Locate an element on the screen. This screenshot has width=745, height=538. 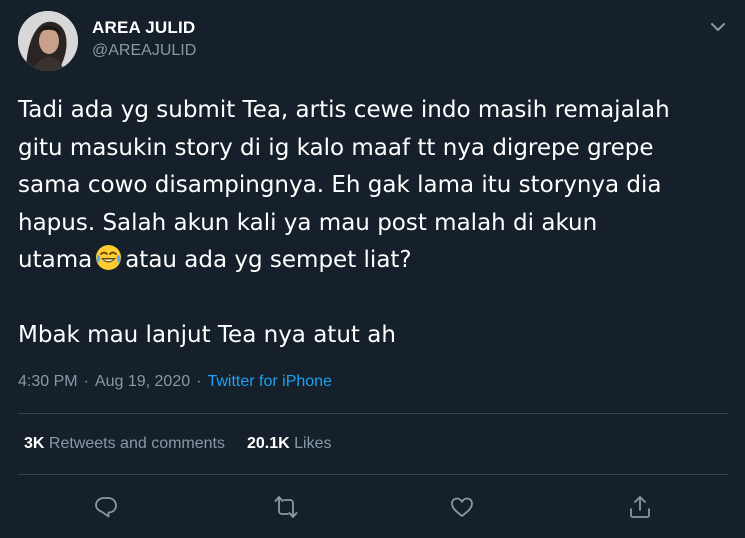
retweets-stat: 3K Retweets and comments is located at coordinates (124, 443).